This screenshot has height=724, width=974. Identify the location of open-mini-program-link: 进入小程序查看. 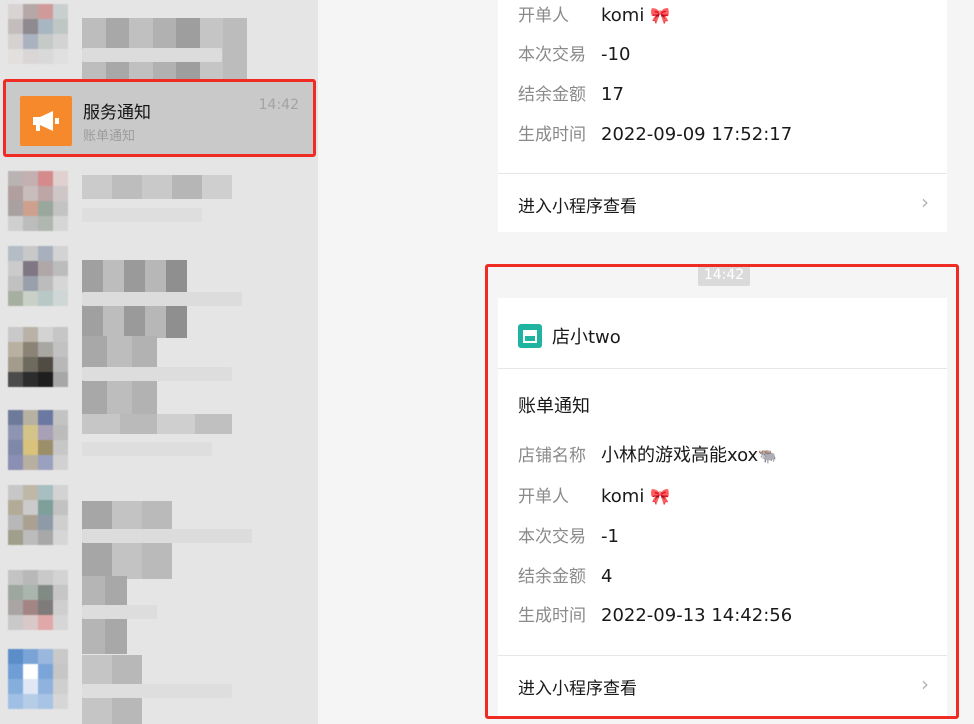
(723, 204).